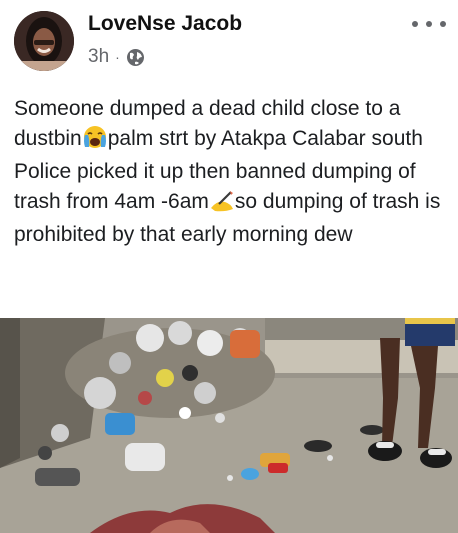 The image size is (458, 533). What do you see at coordinates (95, 141) in the screenshot?
I see `crying-face-emoji-icon` at bounding box center [95, 141].